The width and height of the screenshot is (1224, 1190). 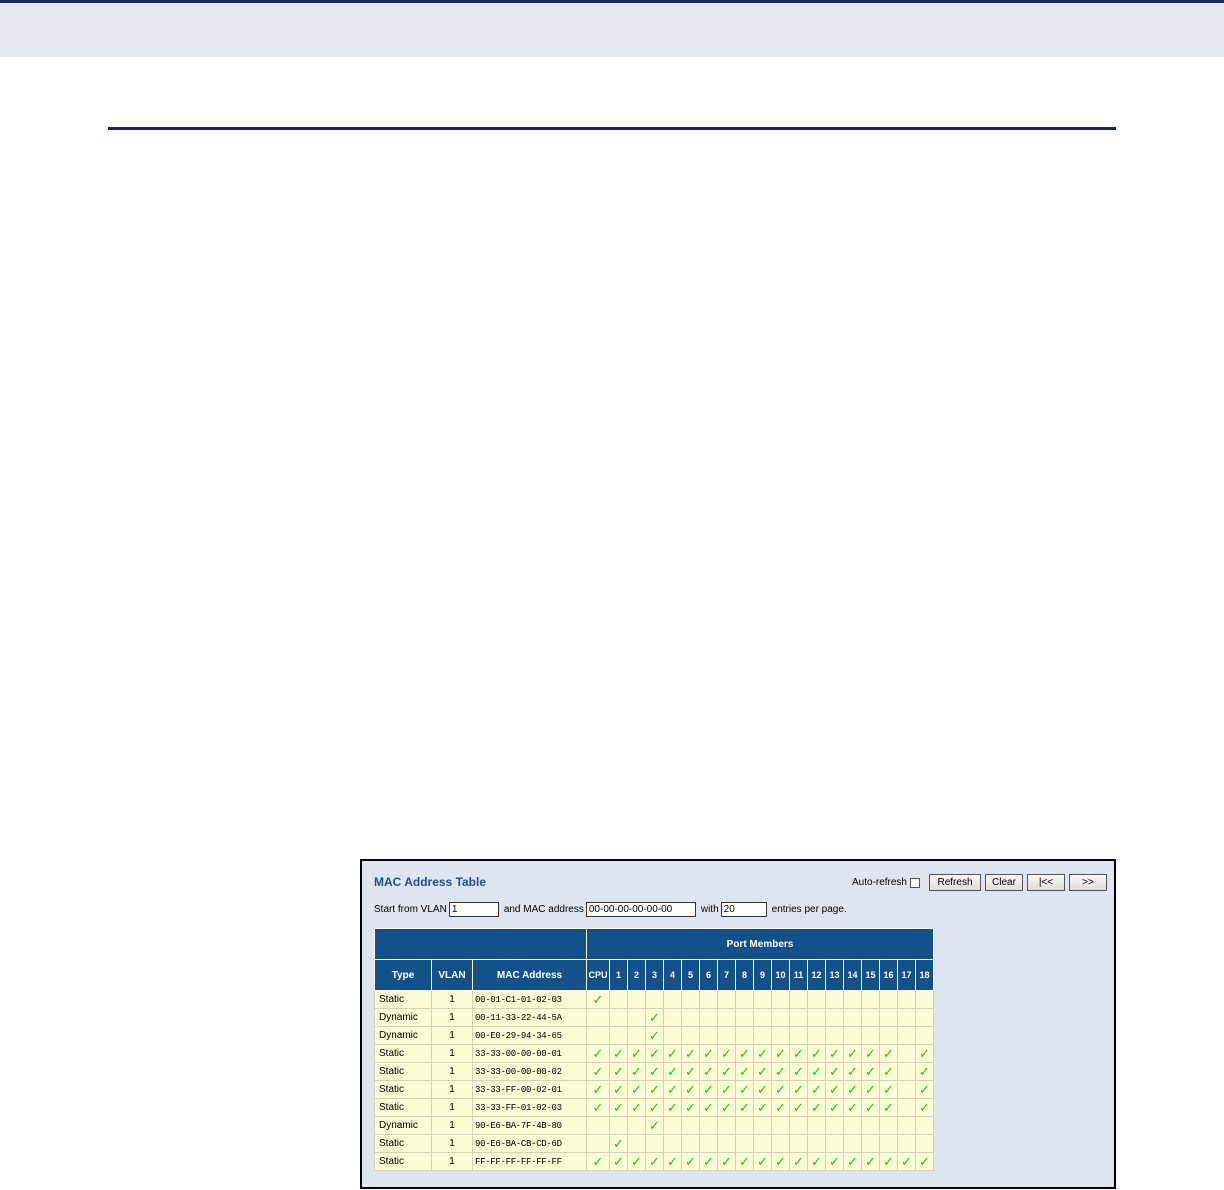 I want to click on section-divider, so click(x=612, y=128).